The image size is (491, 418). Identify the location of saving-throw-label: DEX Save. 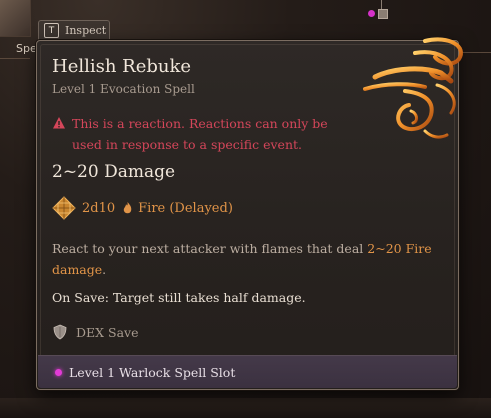
(107, 332).